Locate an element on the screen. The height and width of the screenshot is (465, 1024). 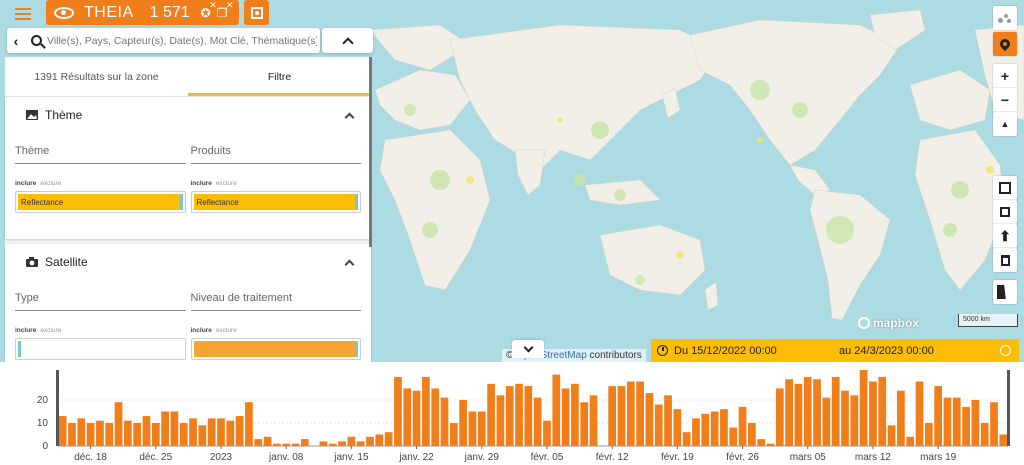
x-tick-label: janv. 15 is located at coordinates (351, 457).